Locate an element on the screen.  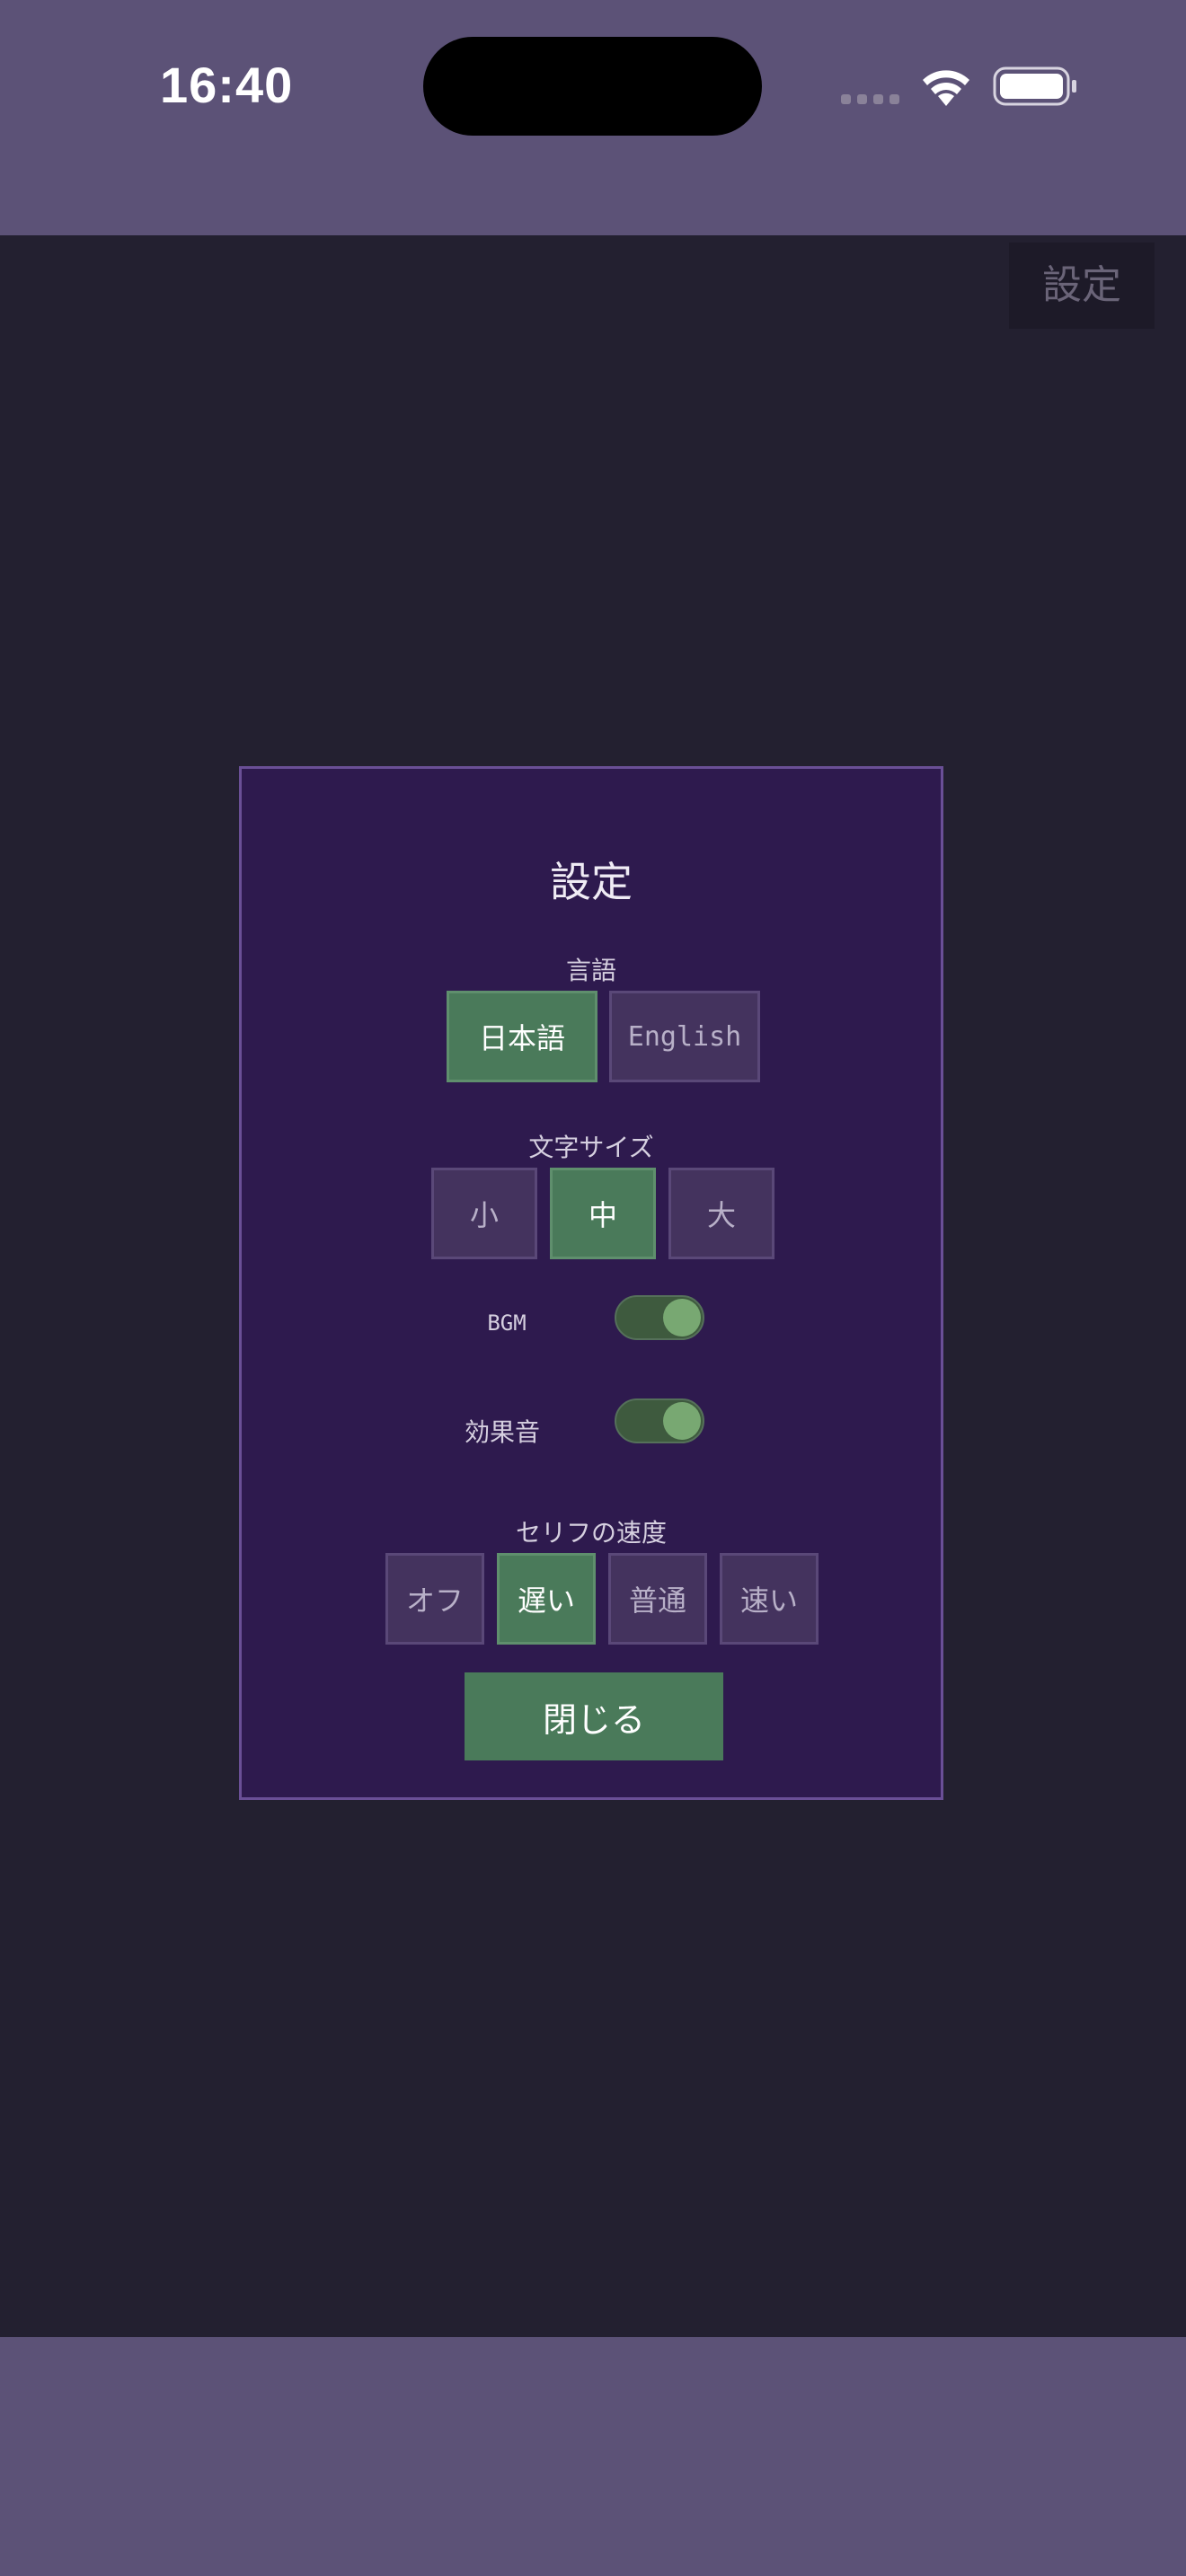
sound-effects-toggle is located at coordinates (659, 1420).